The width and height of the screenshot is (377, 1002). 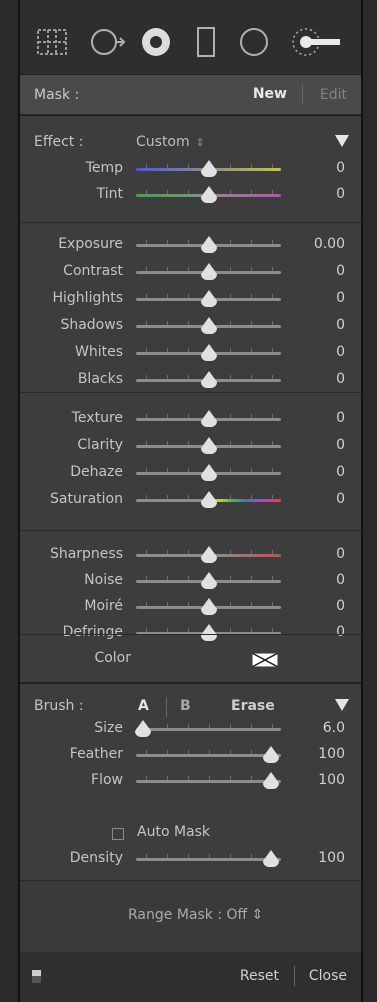 What do you see at coordinates (106, 42) in the screenshot?
I see `spot-removal-icon` at bounding box center [106, 42].